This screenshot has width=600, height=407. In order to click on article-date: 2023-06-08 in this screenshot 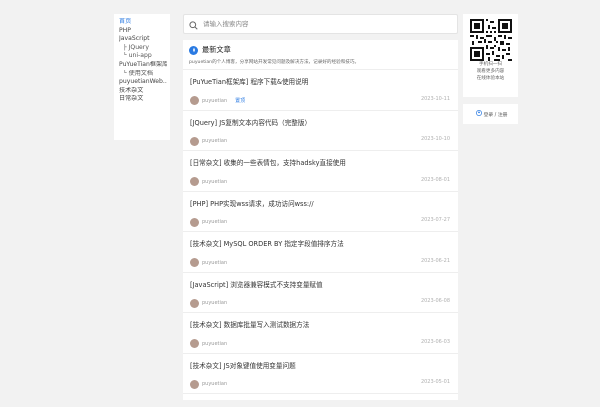, I will do `click(435, 301)`.